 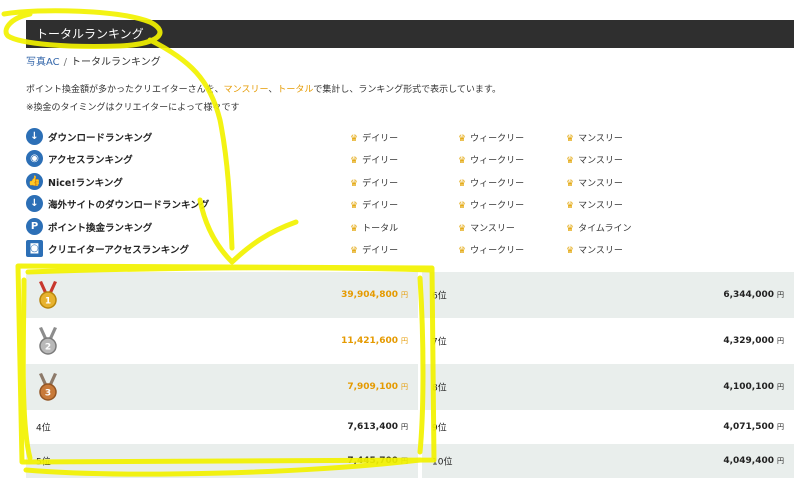 I want to click on rank-amount: 4,071,500 円, so click(x=753, y=427).